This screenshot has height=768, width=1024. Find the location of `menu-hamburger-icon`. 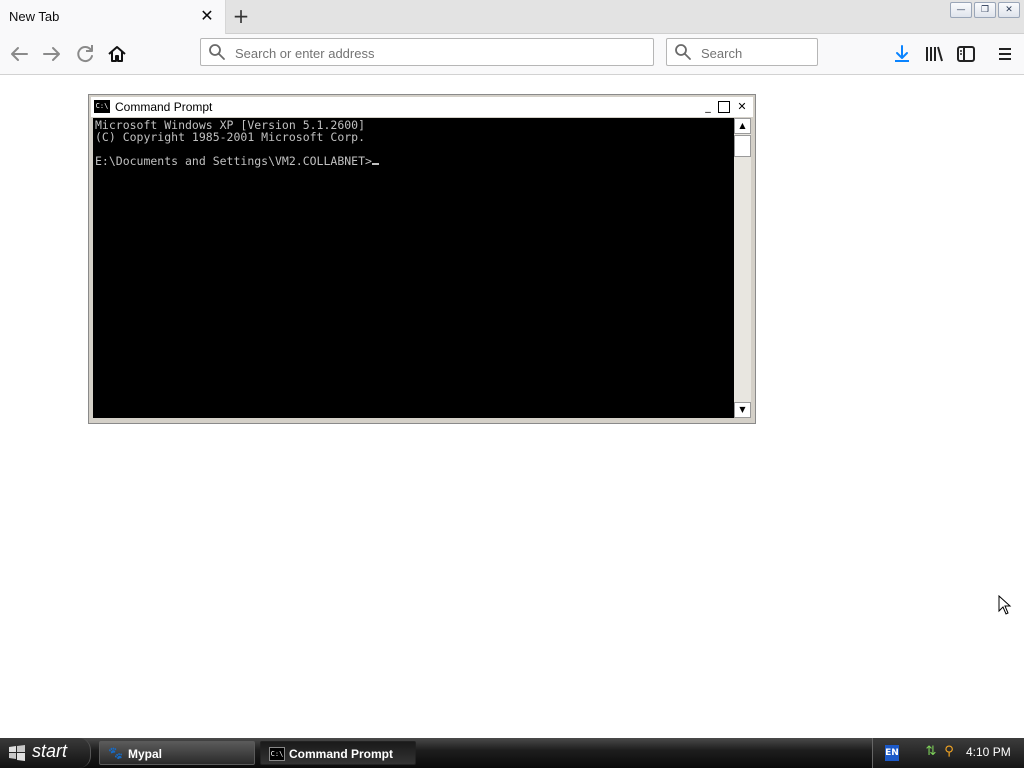

menu-hamburger-icon is located at coordinates (1005, 54).